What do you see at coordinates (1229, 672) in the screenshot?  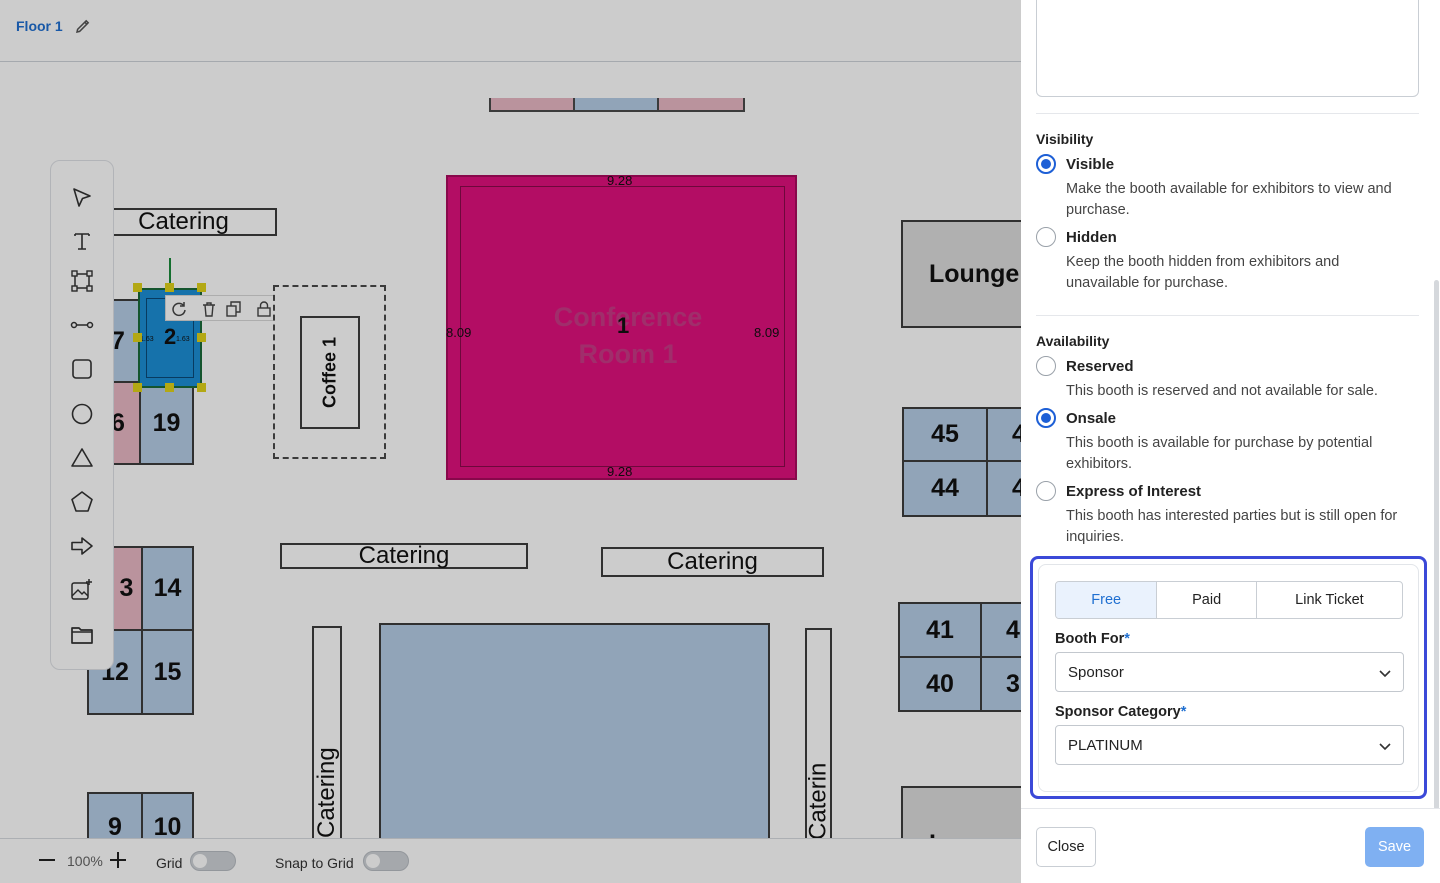 I see `booth-for-select: Sponsor` at bounding box center [1229, 672].